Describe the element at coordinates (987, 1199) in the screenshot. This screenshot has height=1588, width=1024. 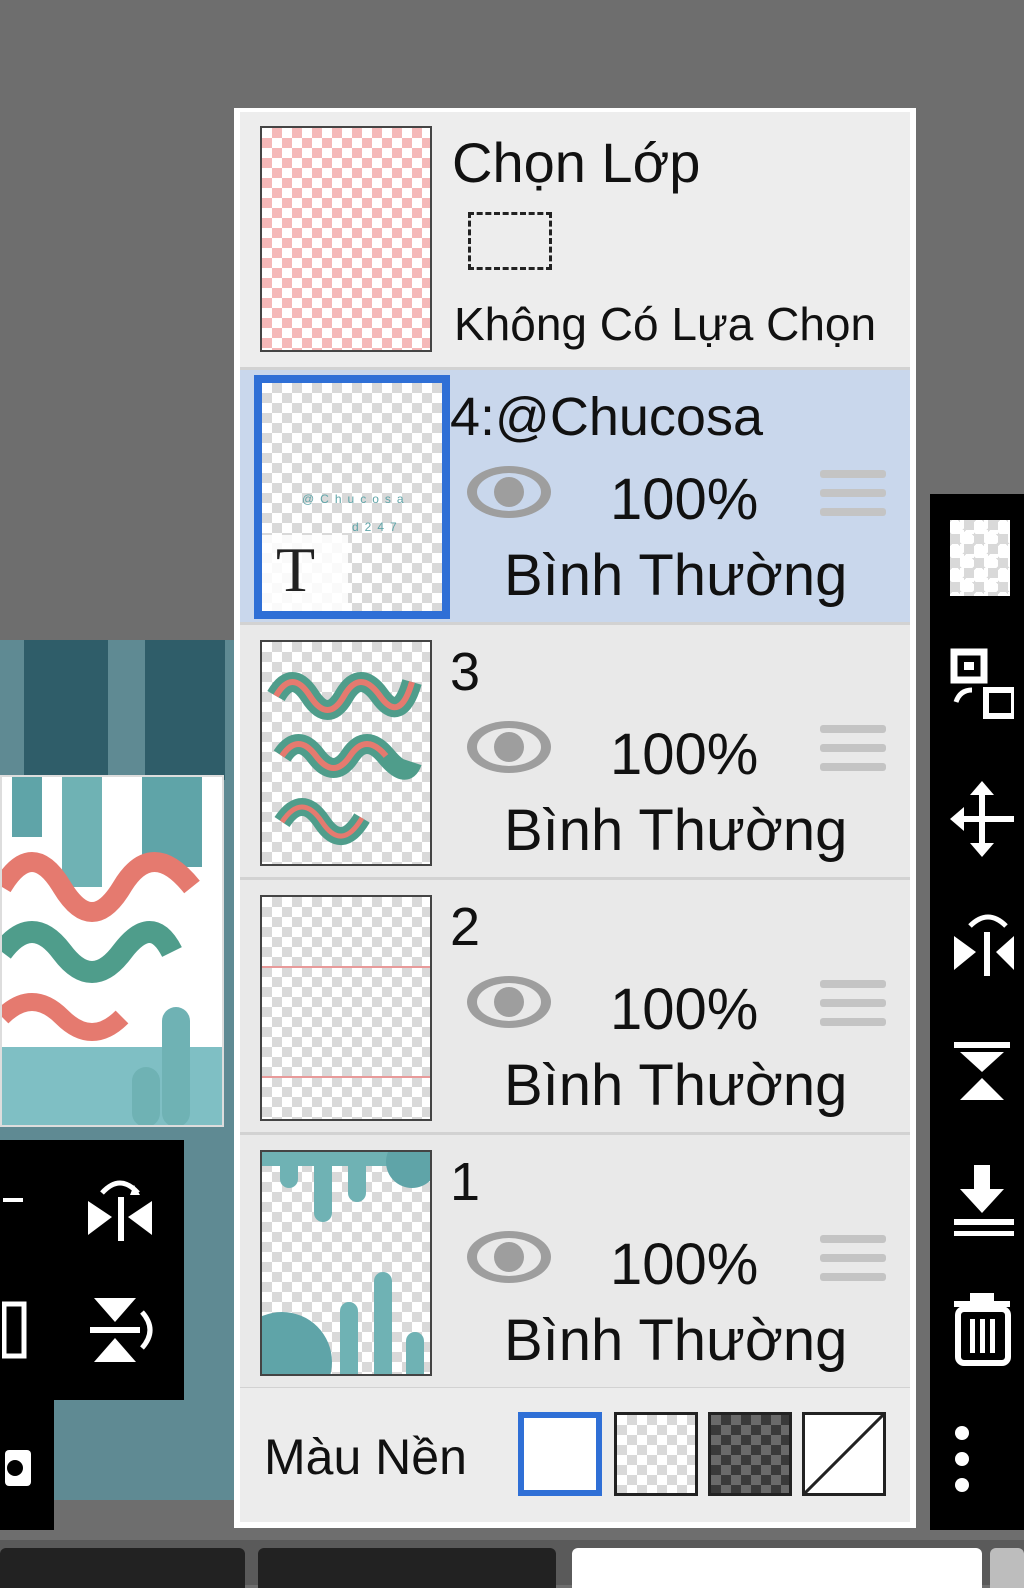
I see `merge-down-icon` at that location.